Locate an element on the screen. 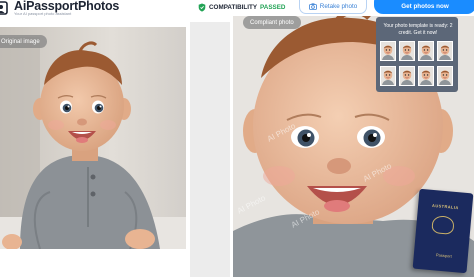 This screenshot has height=277, width=474. retake-photo-label: Retake photo is located at coordinates (338, 6).